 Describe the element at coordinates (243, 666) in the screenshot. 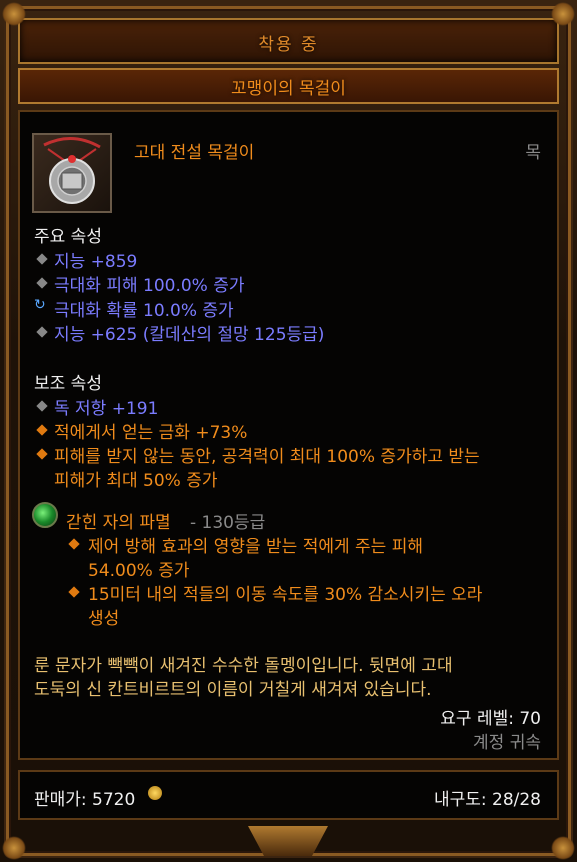

I see `flavor-text-line1: 룬 문자가 빽빽이 새겨진 수수한 돌멩이입니다. 뒷면에 고대` at that location.